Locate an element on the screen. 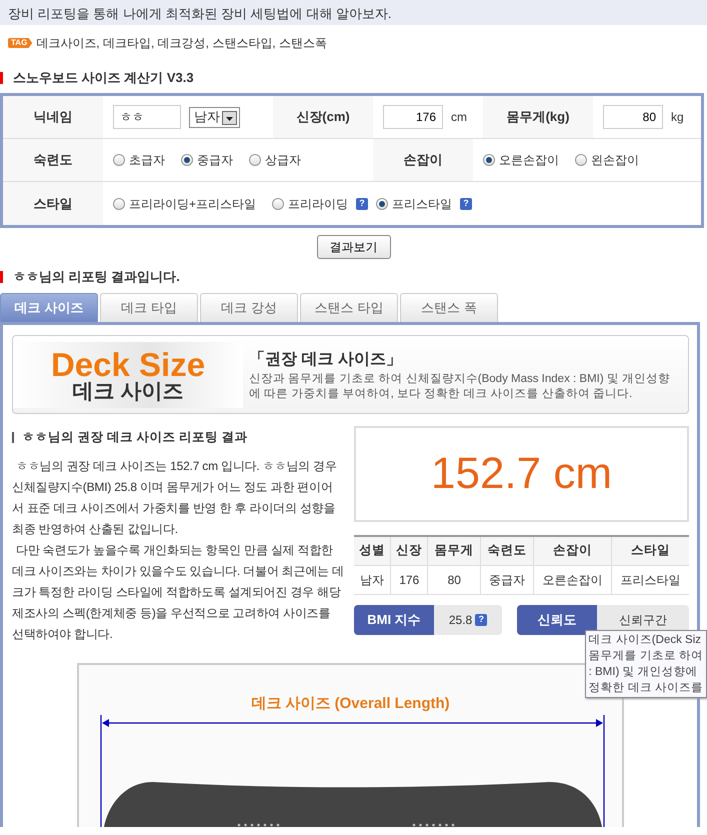  radio-option: 초급자 is located at coordinates (139, 160).